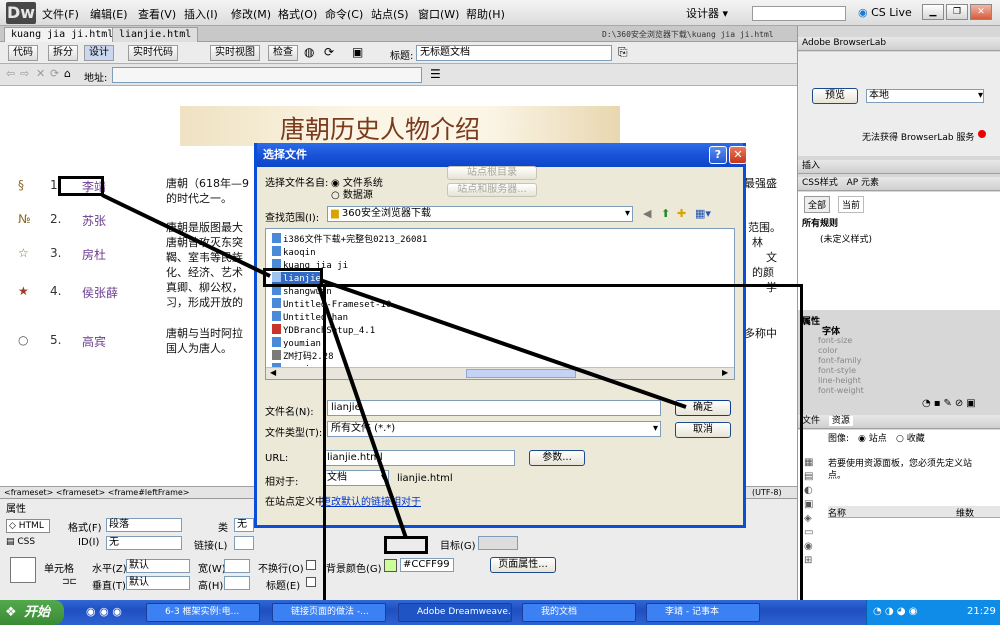  I want to click on arrow-file-to-link, so click(362, 411).